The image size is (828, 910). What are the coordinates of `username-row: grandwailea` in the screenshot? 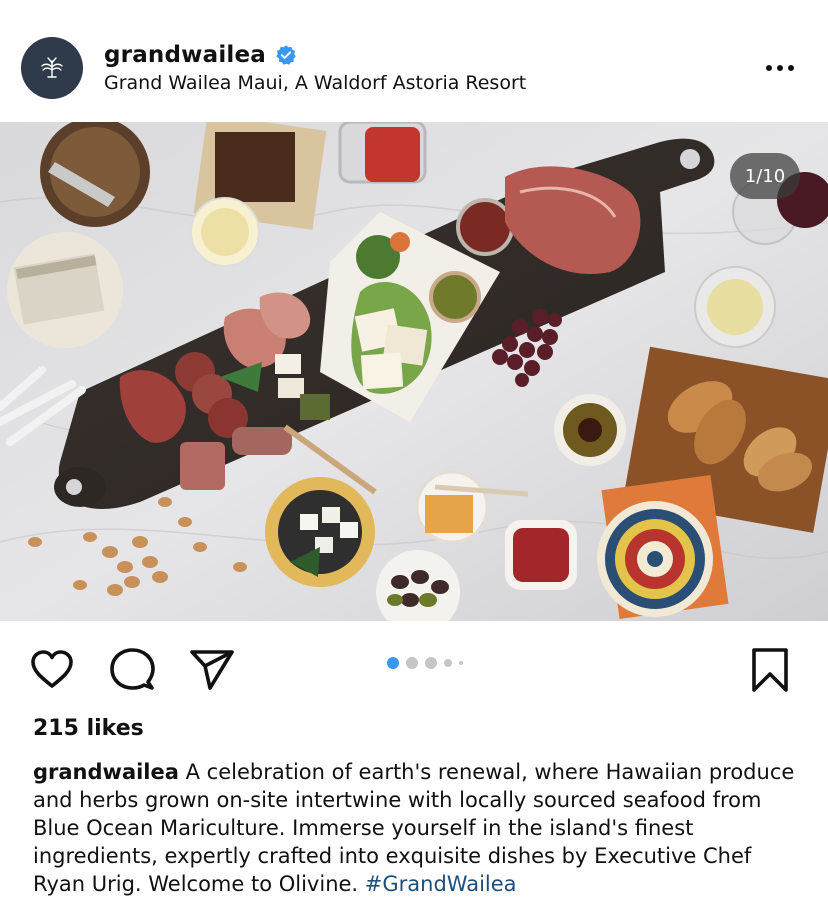 It's located at (200, 55).